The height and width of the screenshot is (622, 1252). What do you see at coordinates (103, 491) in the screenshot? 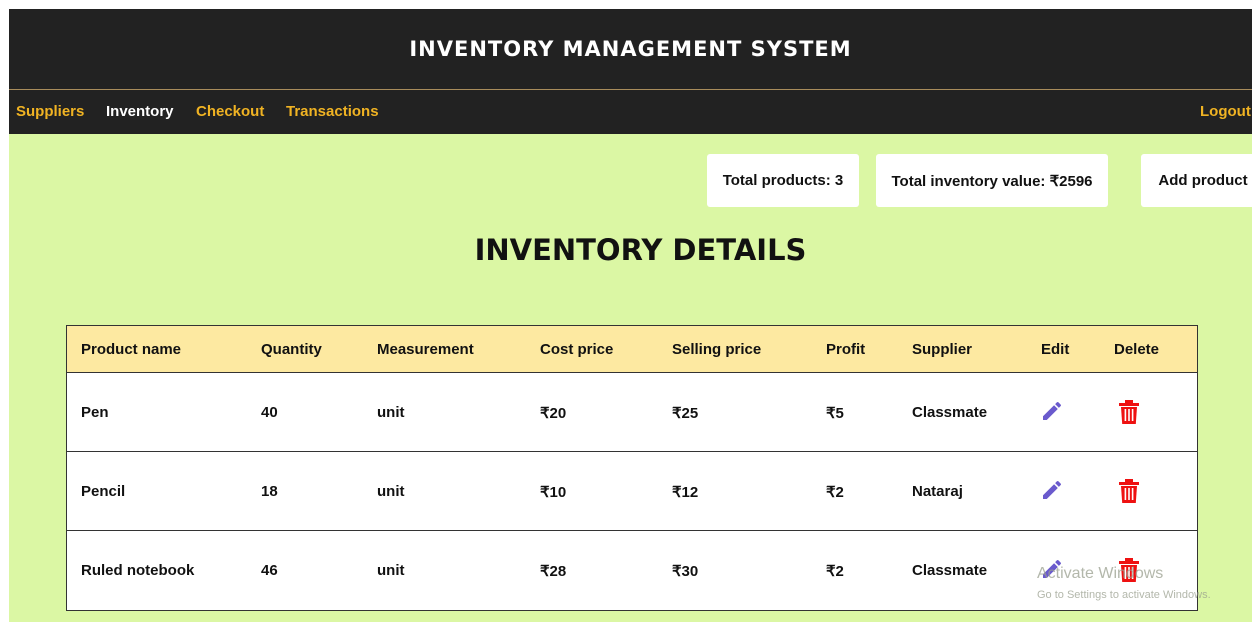
I see `cell-product-name: Pencil` at bounding box center [103, 491].